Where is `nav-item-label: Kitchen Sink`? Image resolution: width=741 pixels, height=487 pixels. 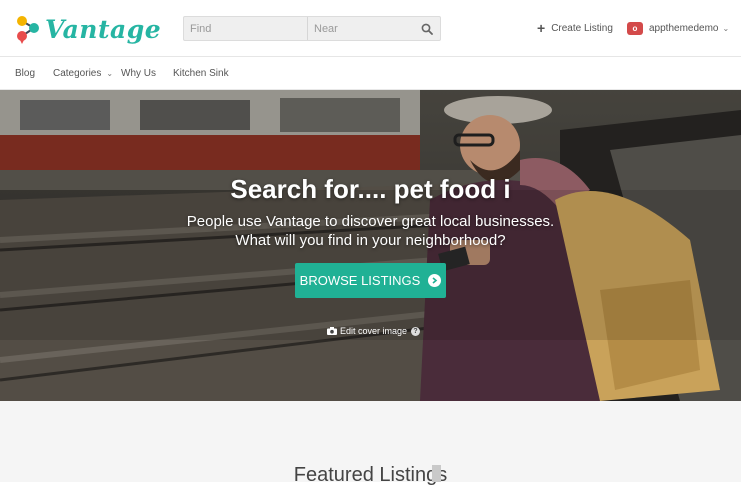
nav-item-label: Kitchen Sink is located at coordinates (201, 73).